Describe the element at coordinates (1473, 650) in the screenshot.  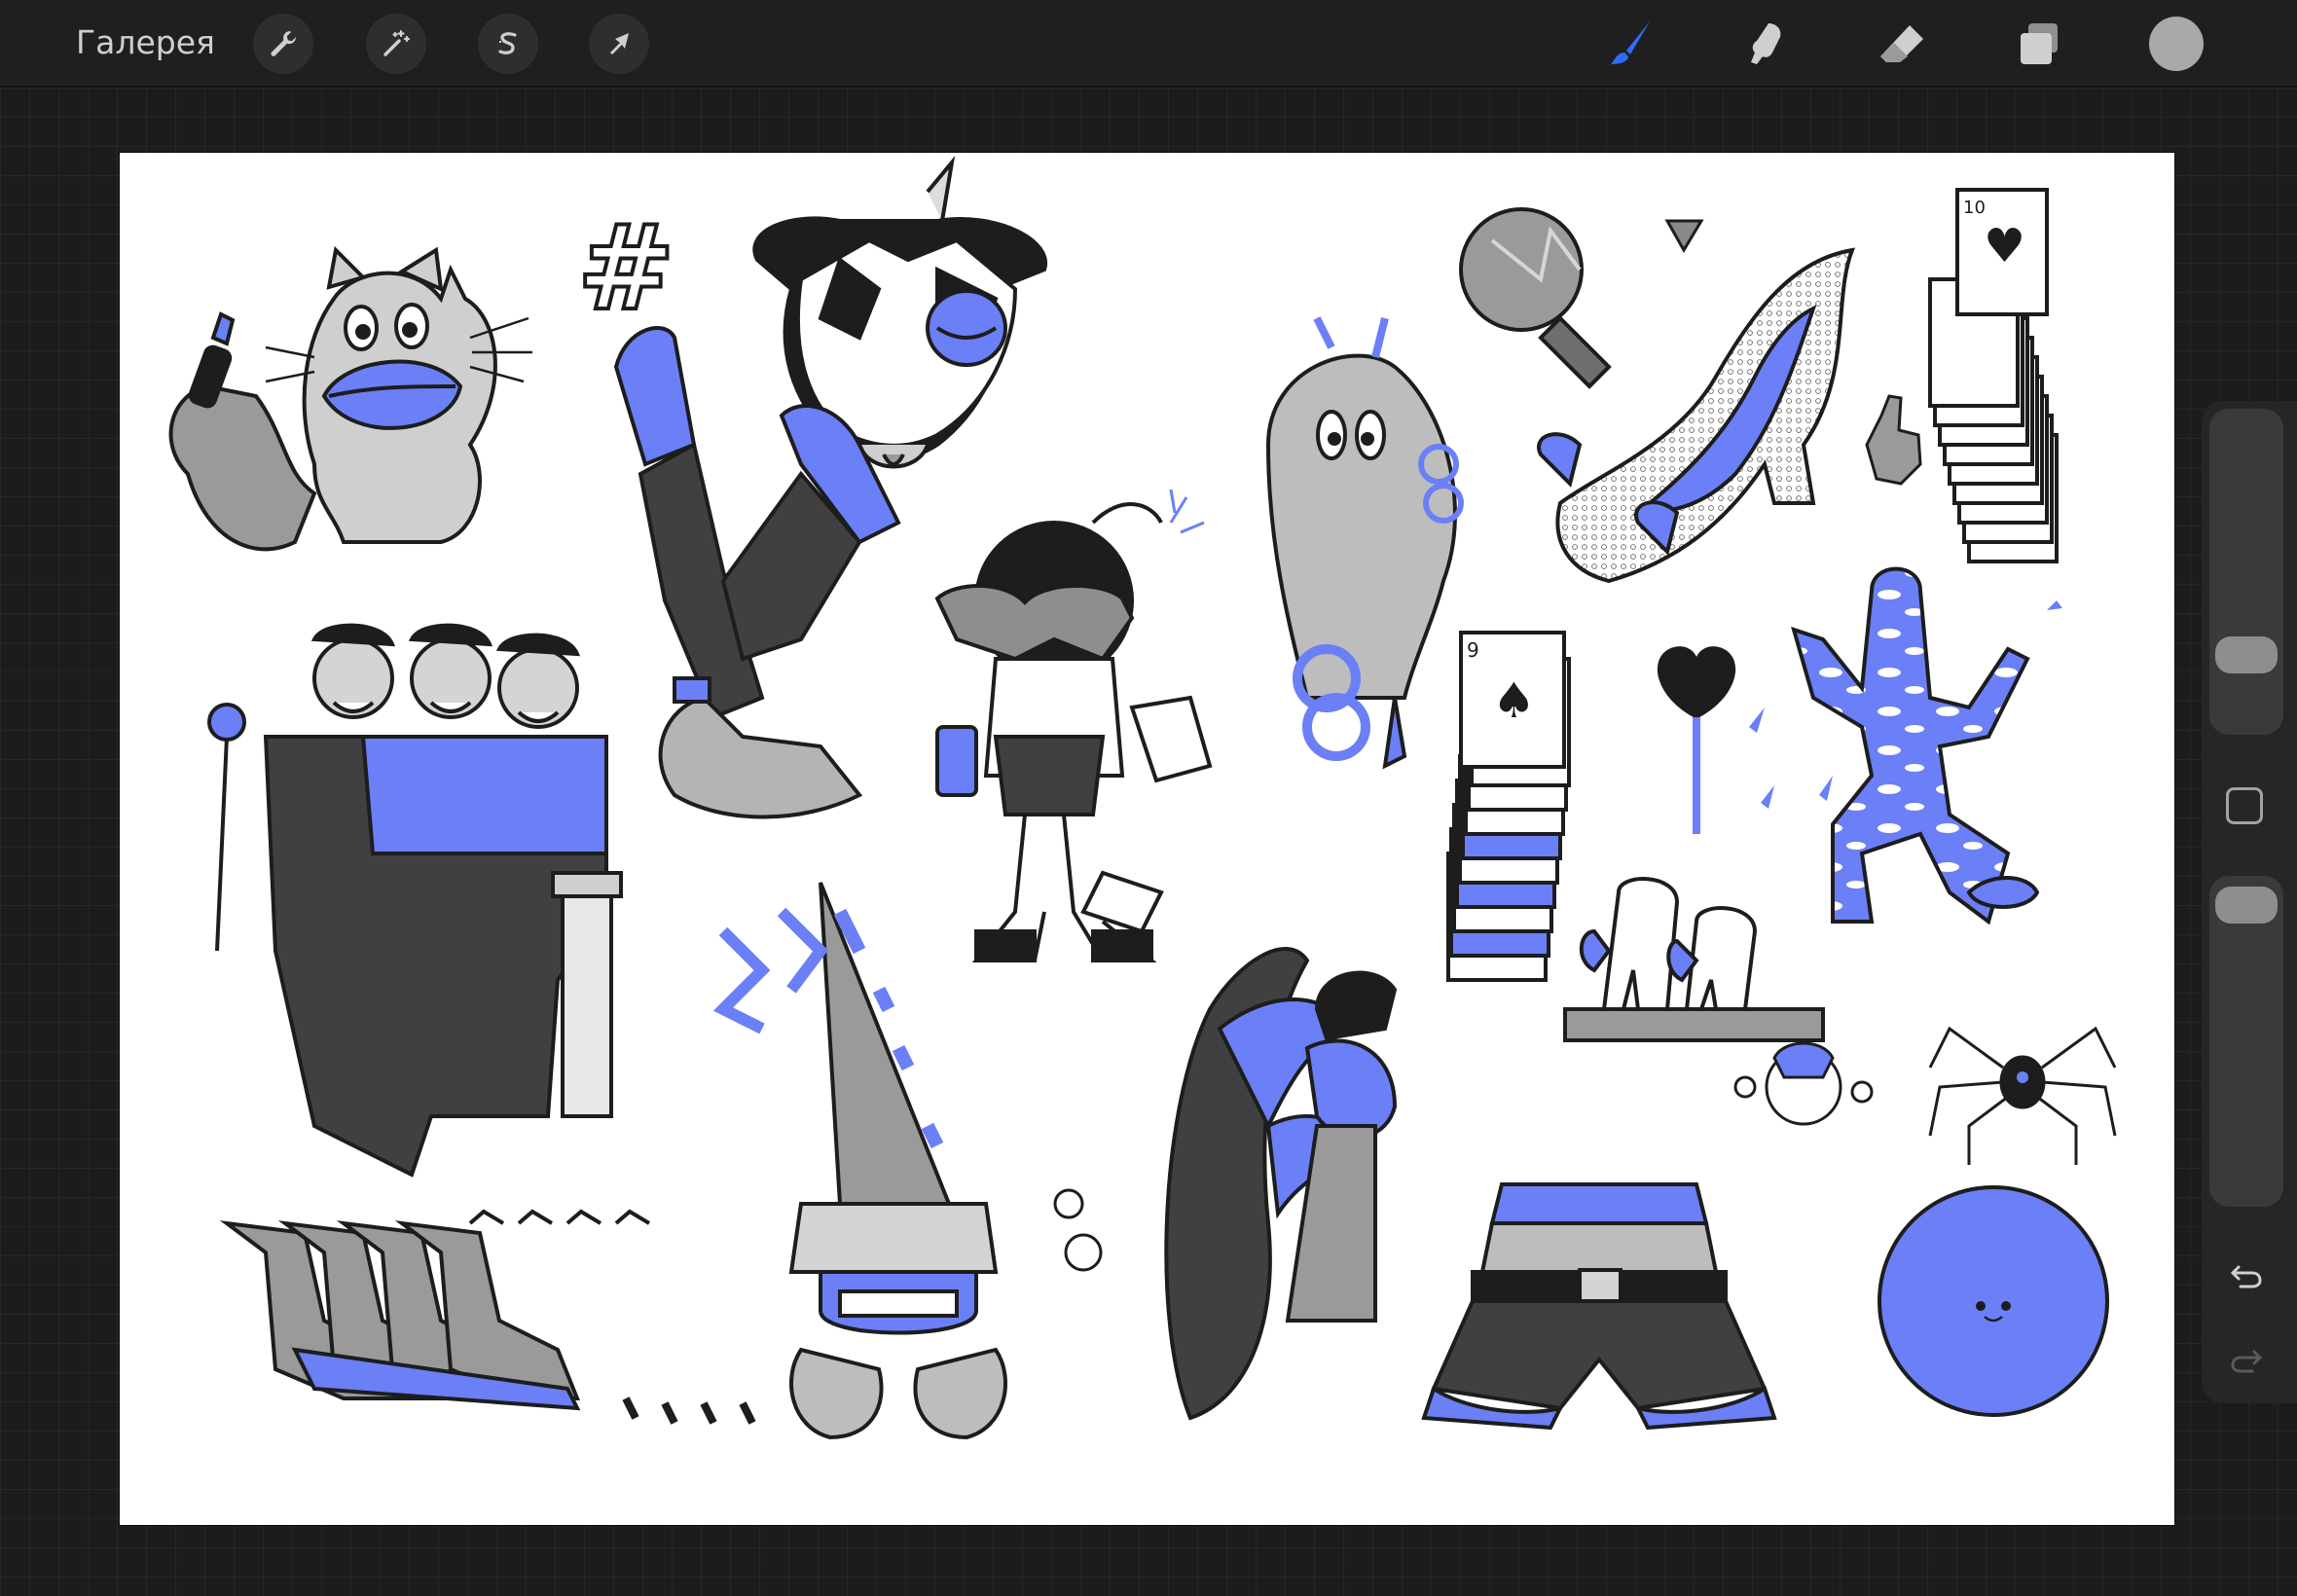
I see `card-corner-nine: 9` at that location.